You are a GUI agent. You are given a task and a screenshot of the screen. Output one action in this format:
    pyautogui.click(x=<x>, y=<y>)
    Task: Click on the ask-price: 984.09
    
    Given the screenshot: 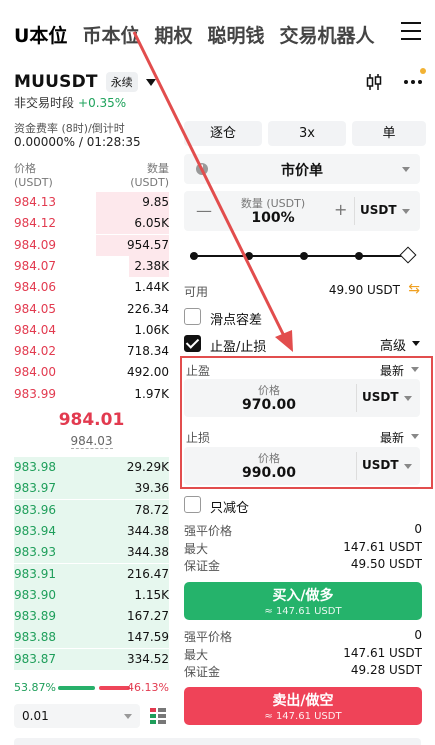 What is the action you would take?
    pyautogui.click(x=35, y=244)
    